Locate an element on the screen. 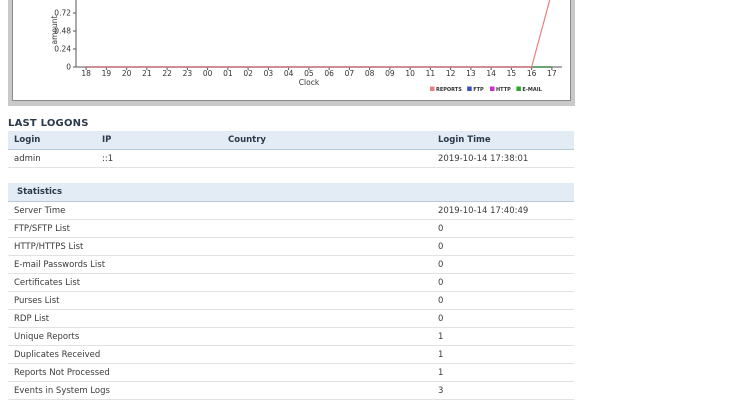  legend-label: FTP is located at coordinates (478, 90).